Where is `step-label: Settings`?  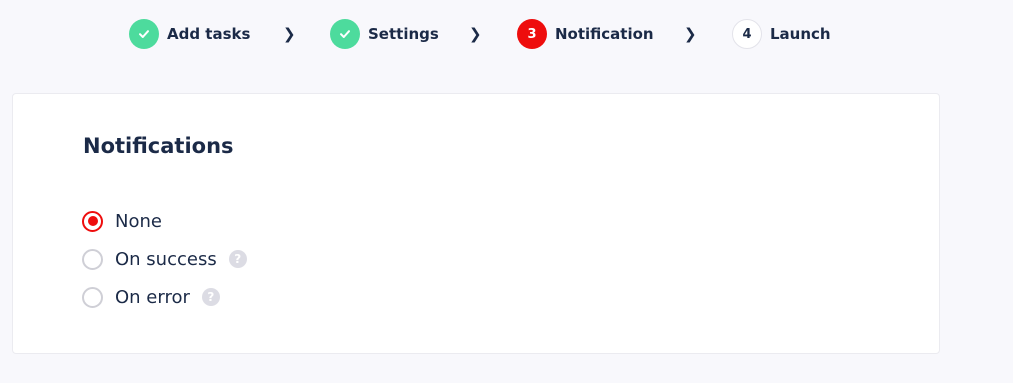
step-label: Settings is located at coordinates (403, 34).